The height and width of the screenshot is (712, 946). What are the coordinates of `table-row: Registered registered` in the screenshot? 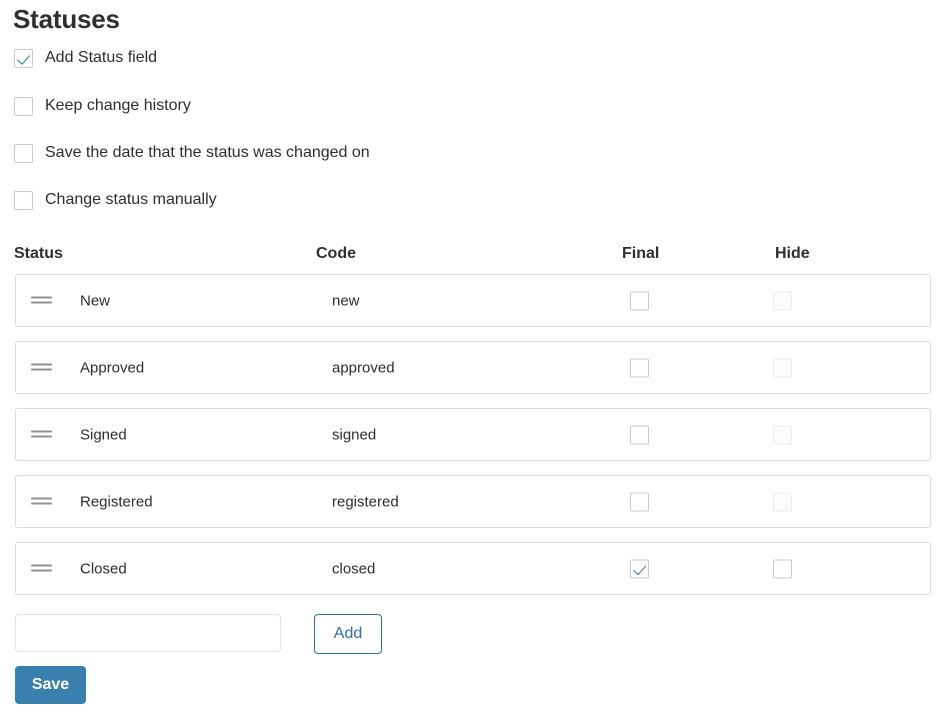 It's located at (473, 501).